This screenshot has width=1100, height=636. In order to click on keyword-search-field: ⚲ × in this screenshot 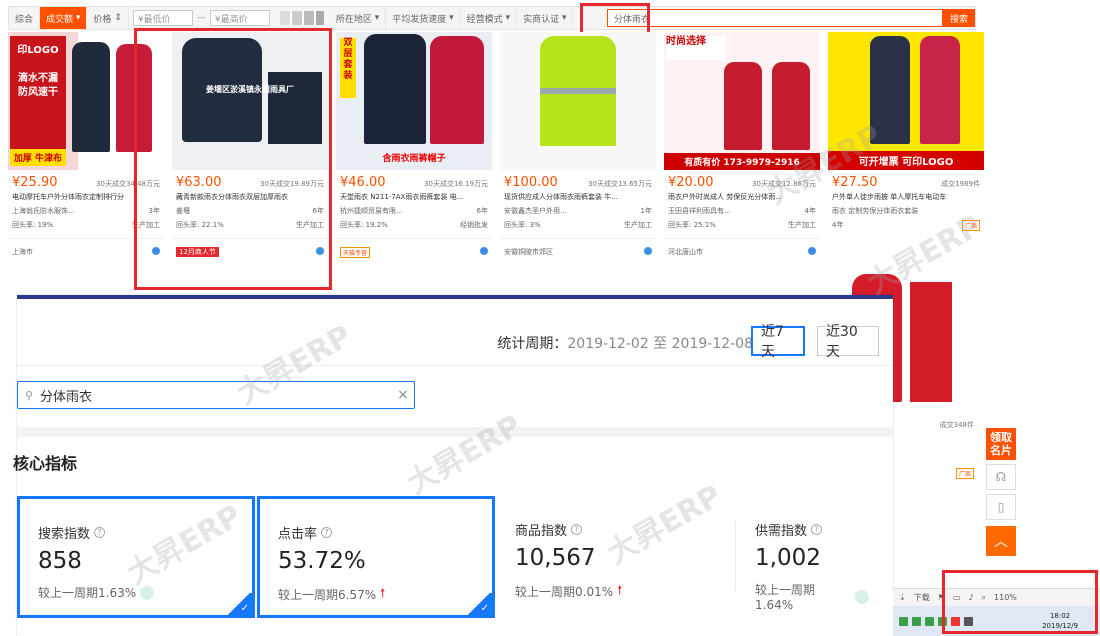, I will do `click(216, 395)`.